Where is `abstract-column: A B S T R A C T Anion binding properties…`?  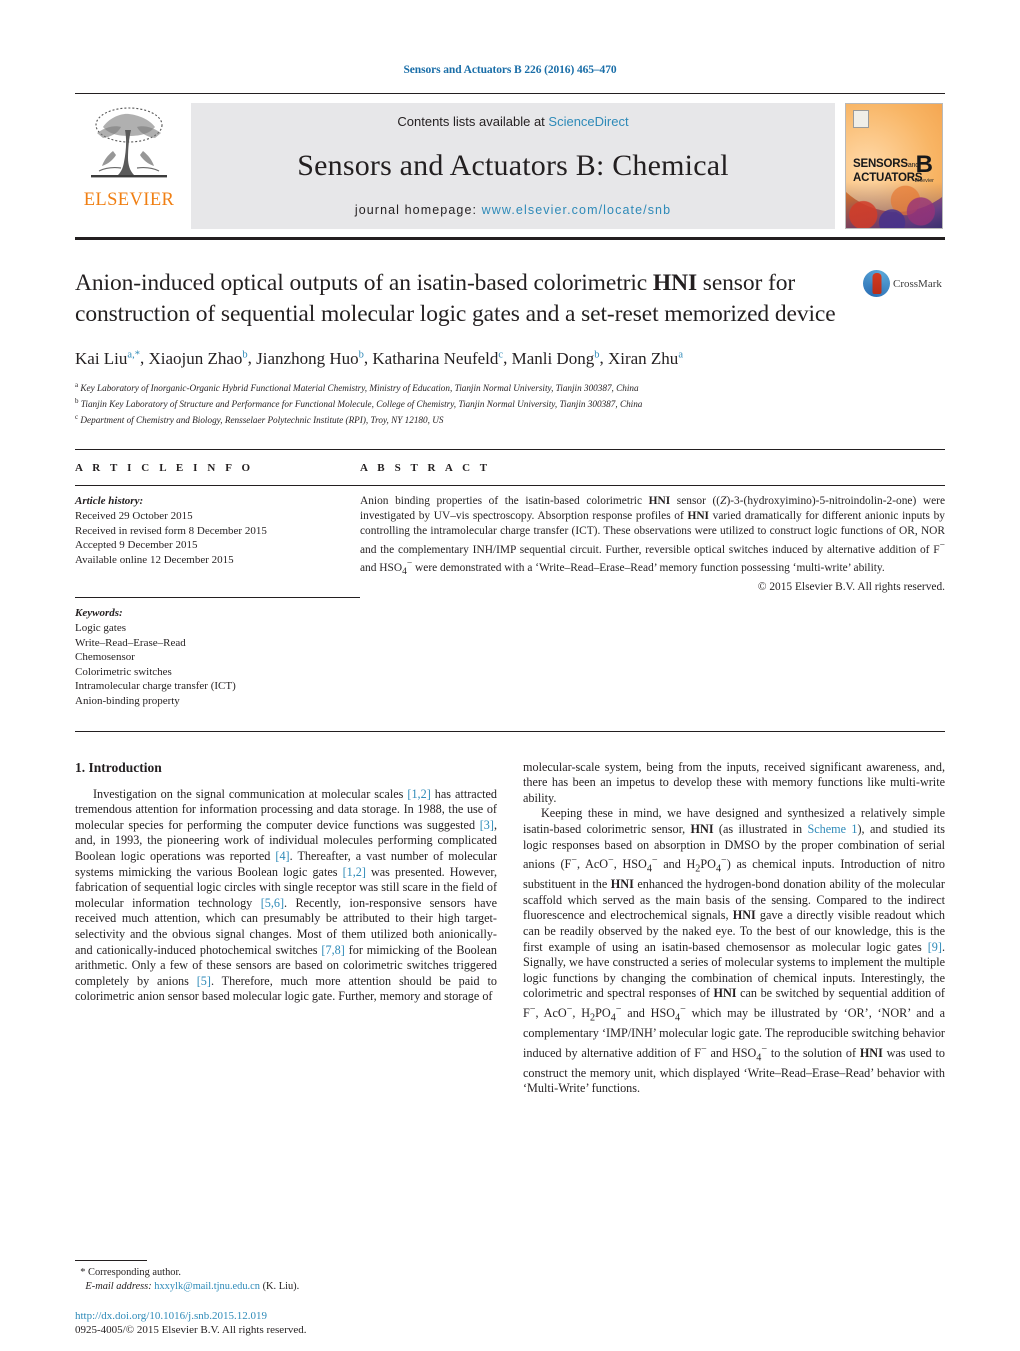
abstract-column: A B S T R A C T Anion binding properties… is located at coordinates (652, 585).